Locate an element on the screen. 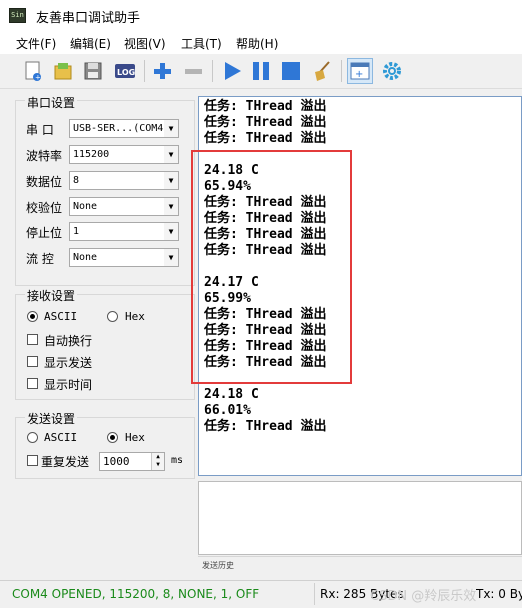  flow-control-select: None ▼ is located at coordinates (124, 257).